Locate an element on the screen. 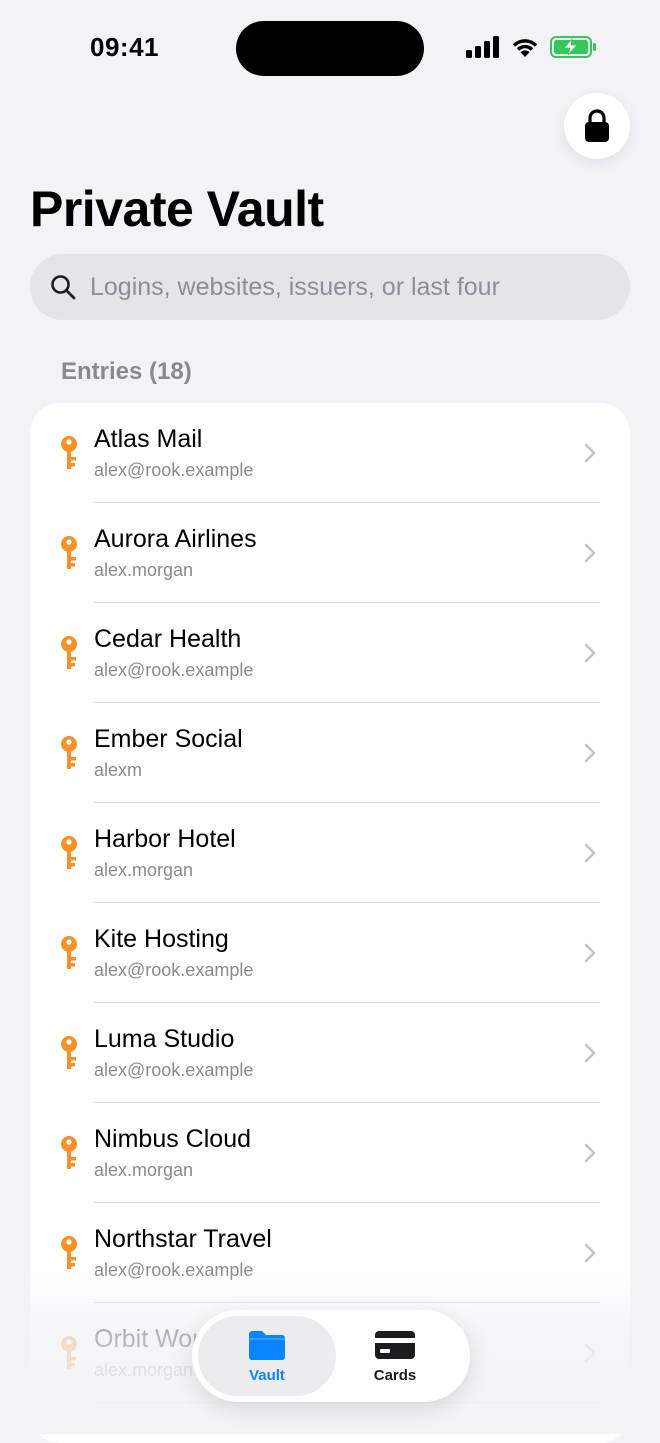 This screenshot has height=1443, width=660. status-icons is located at coordinates (532, 47).